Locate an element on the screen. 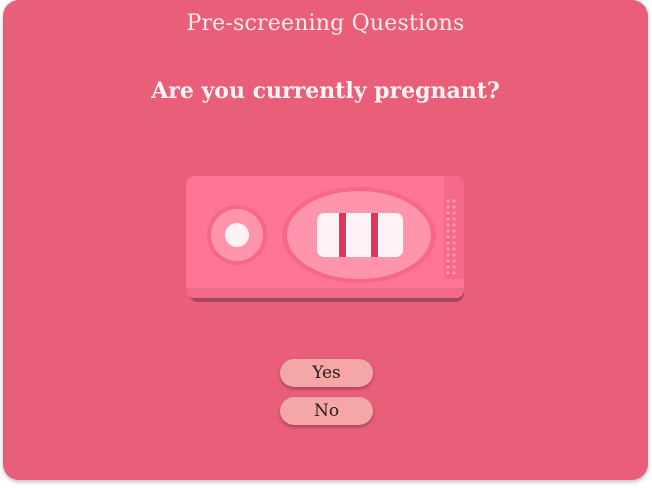  question-text: Are you currently pregnant? is located at coordinates (325, 91).